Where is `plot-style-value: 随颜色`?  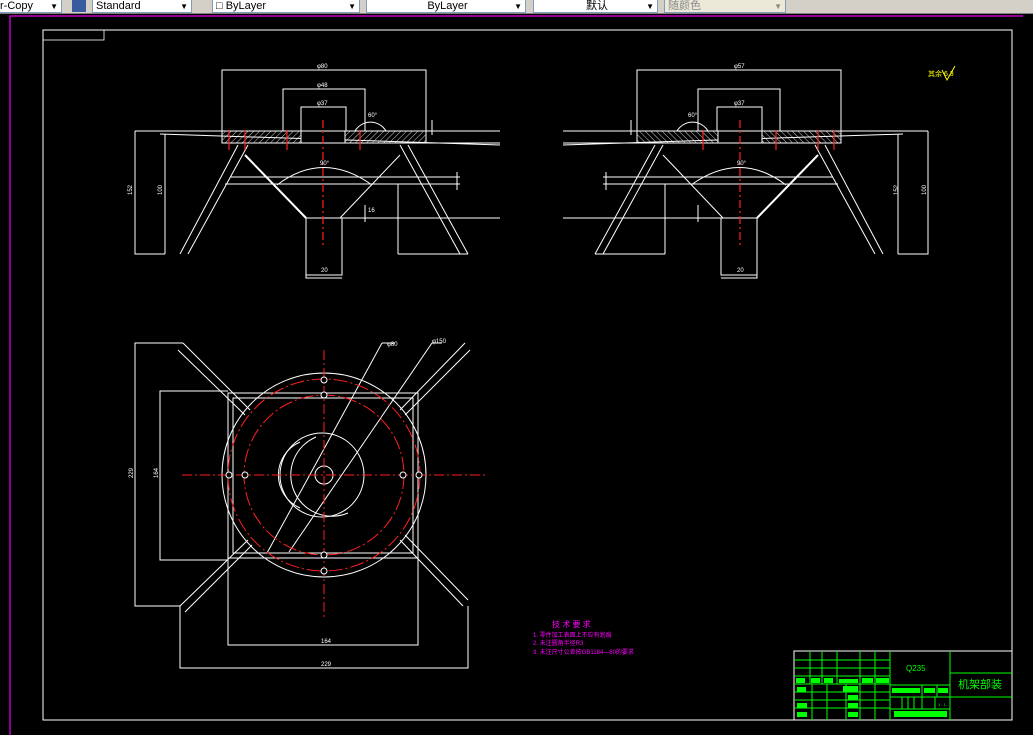 plot-style-value: 随颜色 is located at coordinates (684, 6).